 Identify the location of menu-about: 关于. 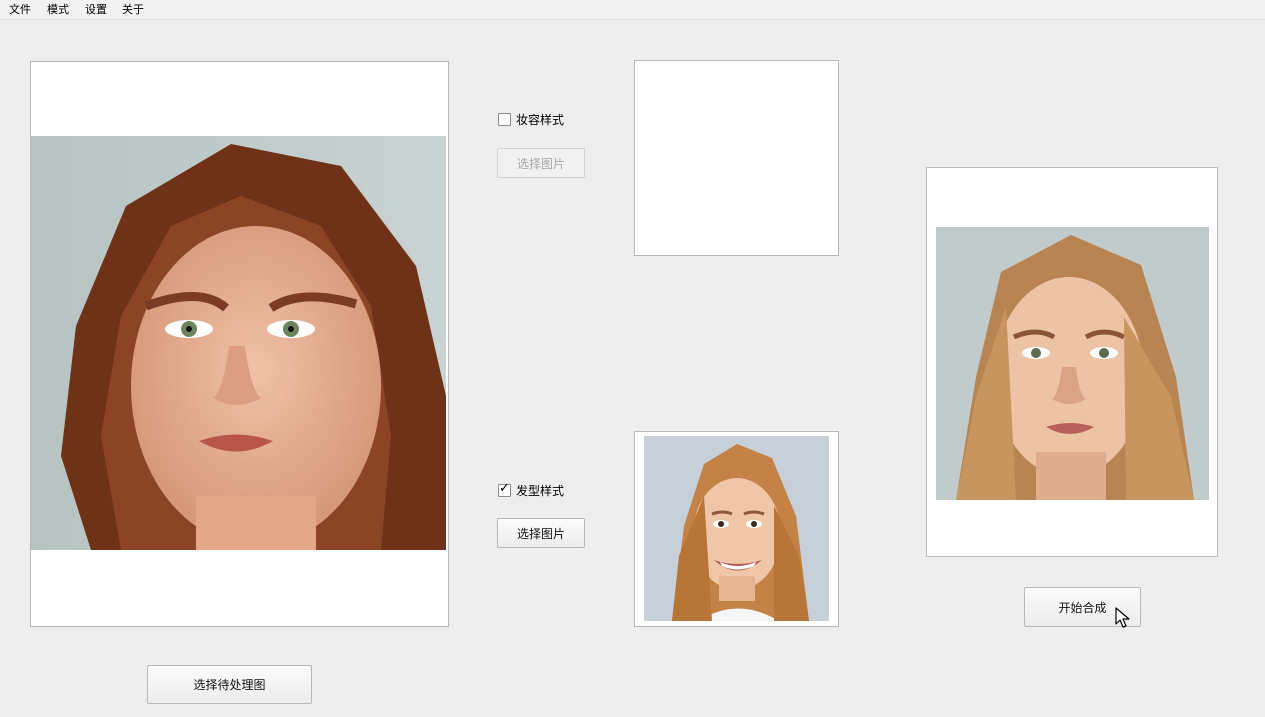
(133, 9).